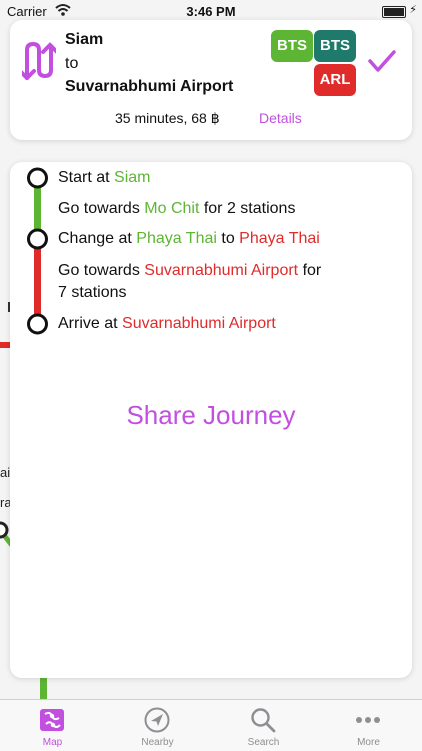 The image size is (422, 751). I want to click on tab-map: Map, so click(52, 725).